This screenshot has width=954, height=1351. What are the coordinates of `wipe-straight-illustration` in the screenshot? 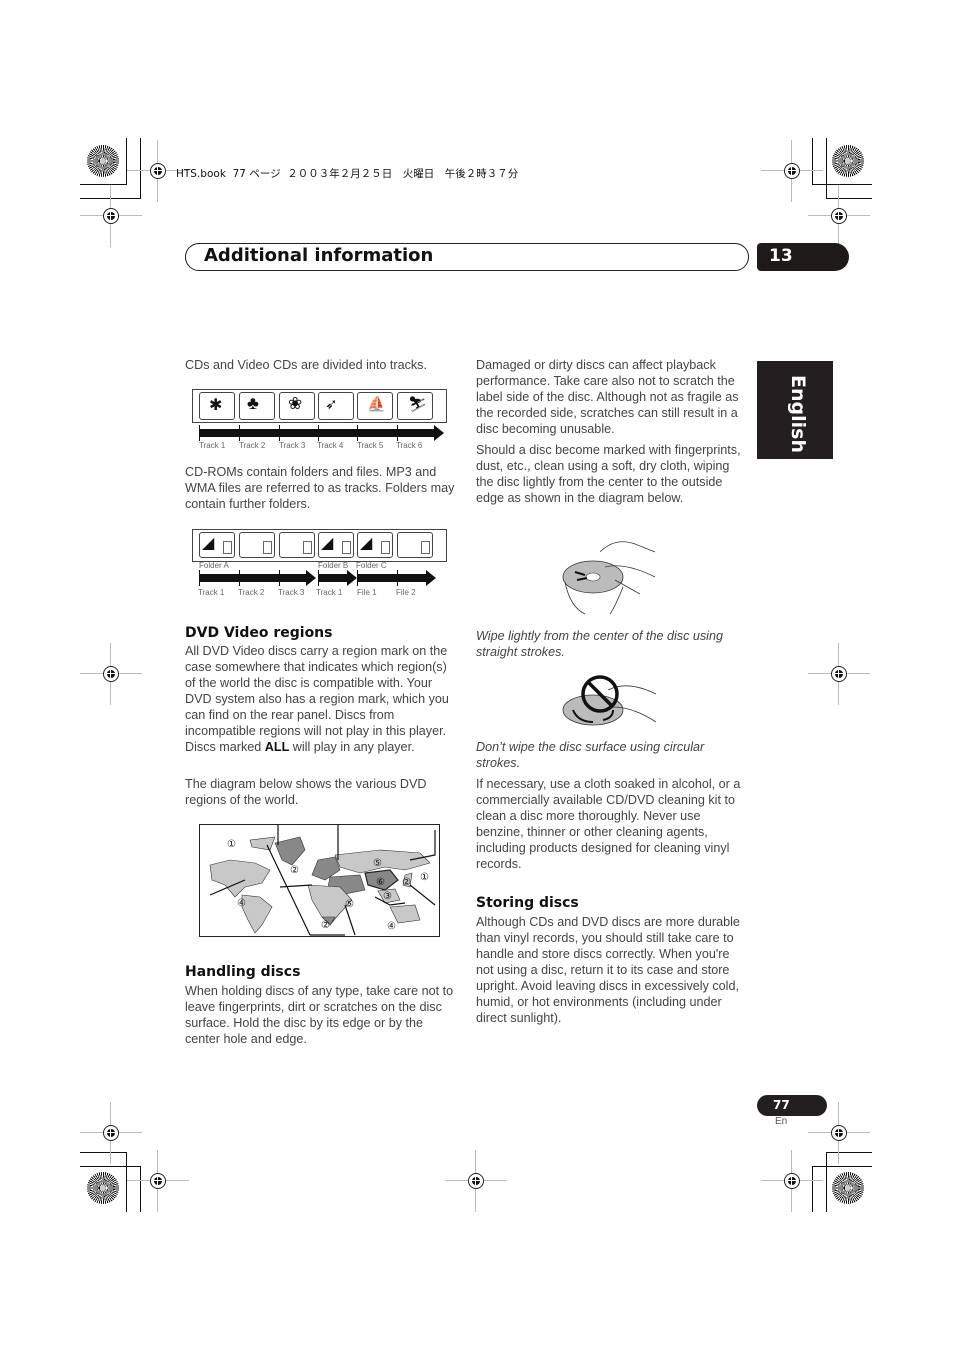 It's located at (610, 574).